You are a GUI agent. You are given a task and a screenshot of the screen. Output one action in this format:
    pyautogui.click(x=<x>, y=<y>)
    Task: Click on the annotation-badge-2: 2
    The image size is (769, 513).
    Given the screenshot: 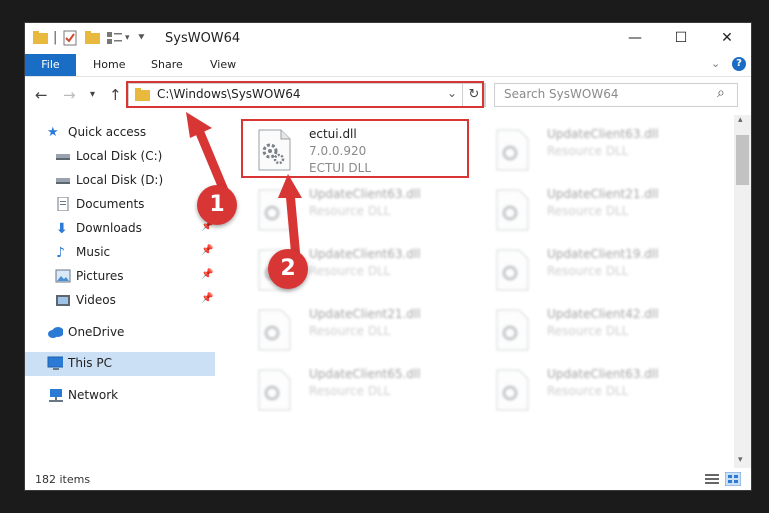 What is the action you would take?
    pyautogui.click(x=288, y=269)
    